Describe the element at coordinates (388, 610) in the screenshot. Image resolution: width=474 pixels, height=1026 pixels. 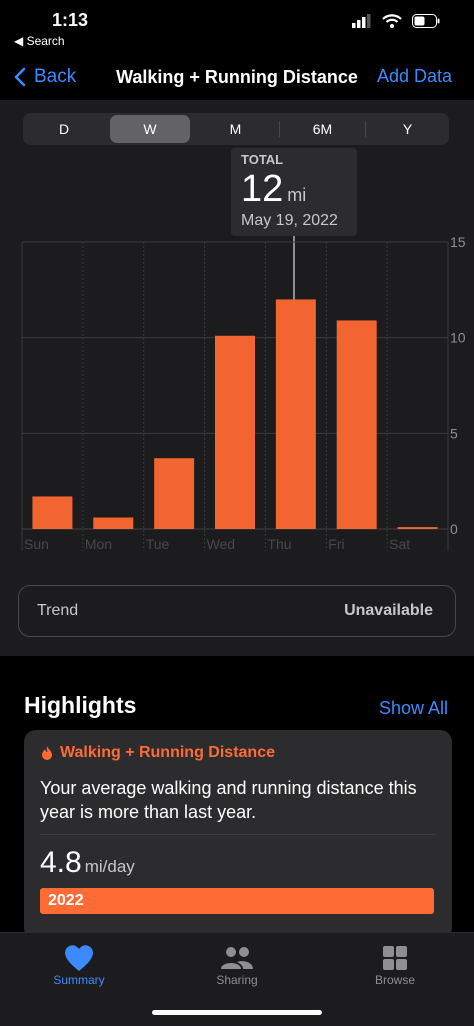
I see `trend-value: Unavailable` at that location.